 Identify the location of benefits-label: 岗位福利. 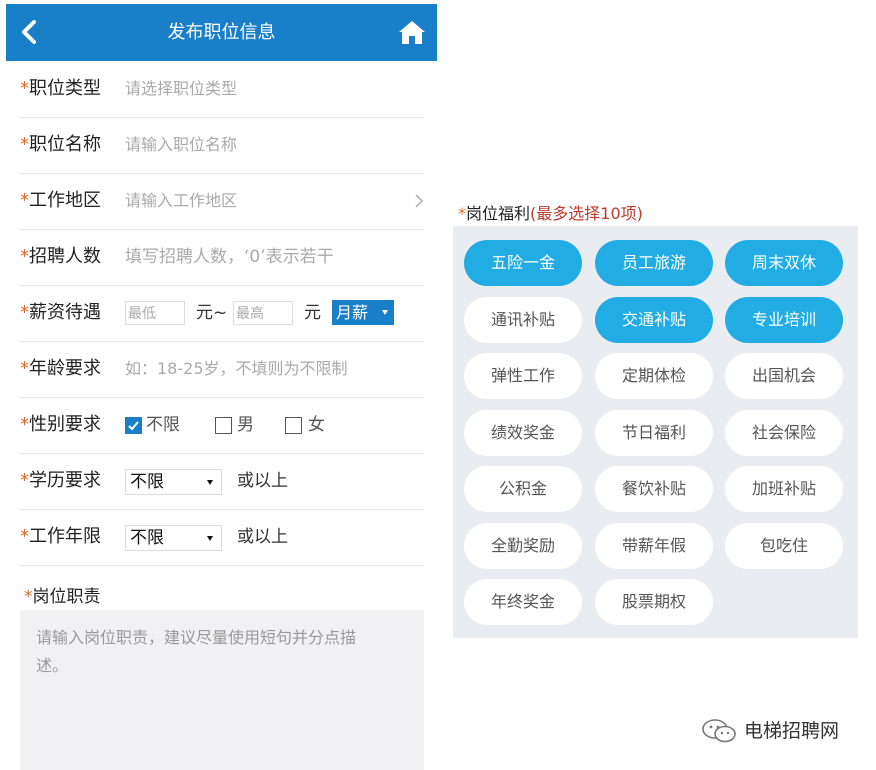
(498, 213).